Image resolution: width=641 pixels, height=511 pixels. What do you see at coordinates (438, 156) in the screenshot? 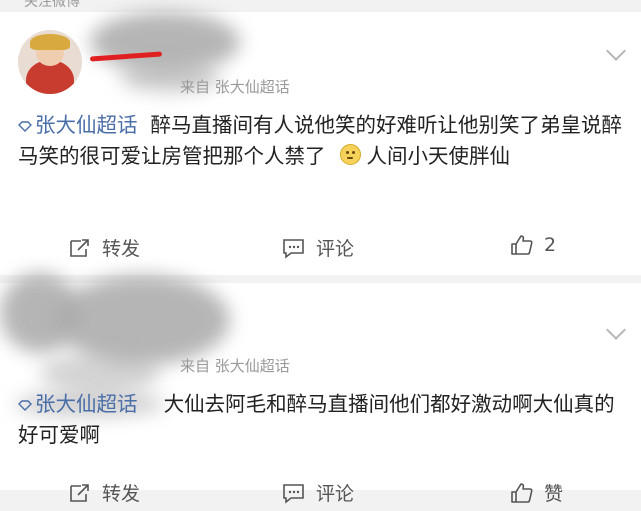
I see `post-body-tail: 人间小天使胖仙` at bounding box center [438, 156].